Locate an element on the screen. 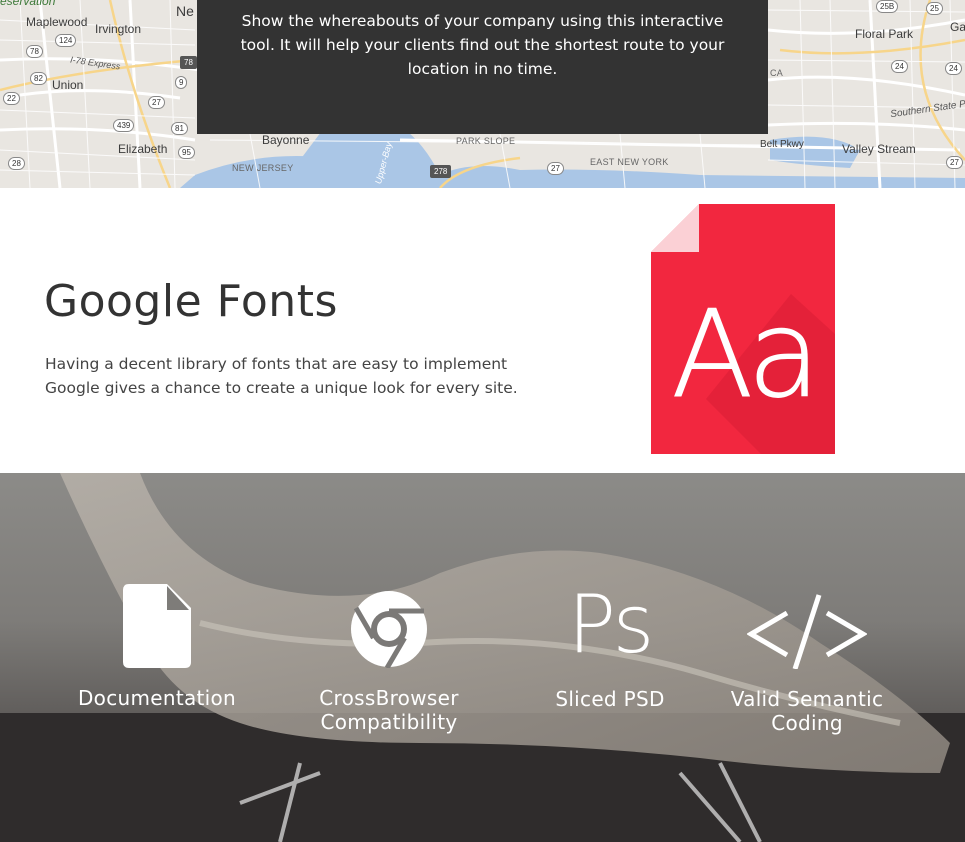  map-label-east-new-york: EAST NEW YORK is located at coordinates (629, 162).